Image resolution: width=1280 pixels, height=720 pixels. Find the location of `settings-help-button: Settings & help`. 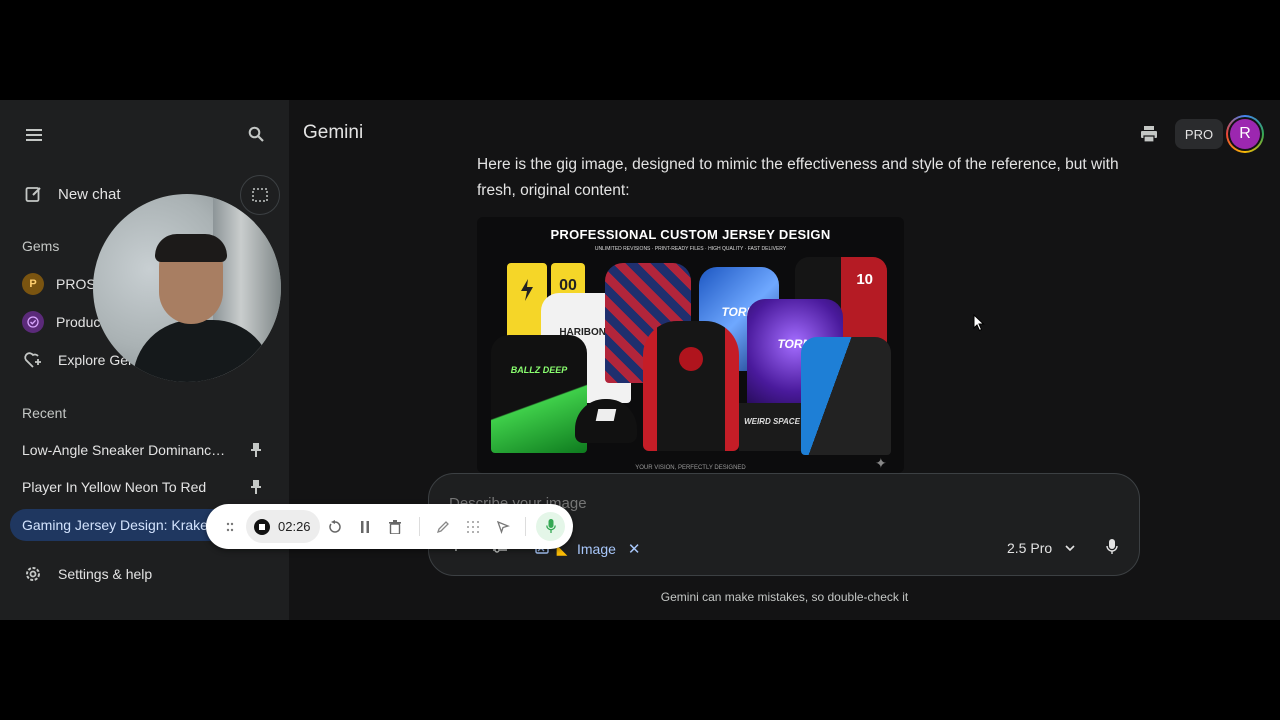

settings-help-button: Settings & help is located at coordinates (87, 574).